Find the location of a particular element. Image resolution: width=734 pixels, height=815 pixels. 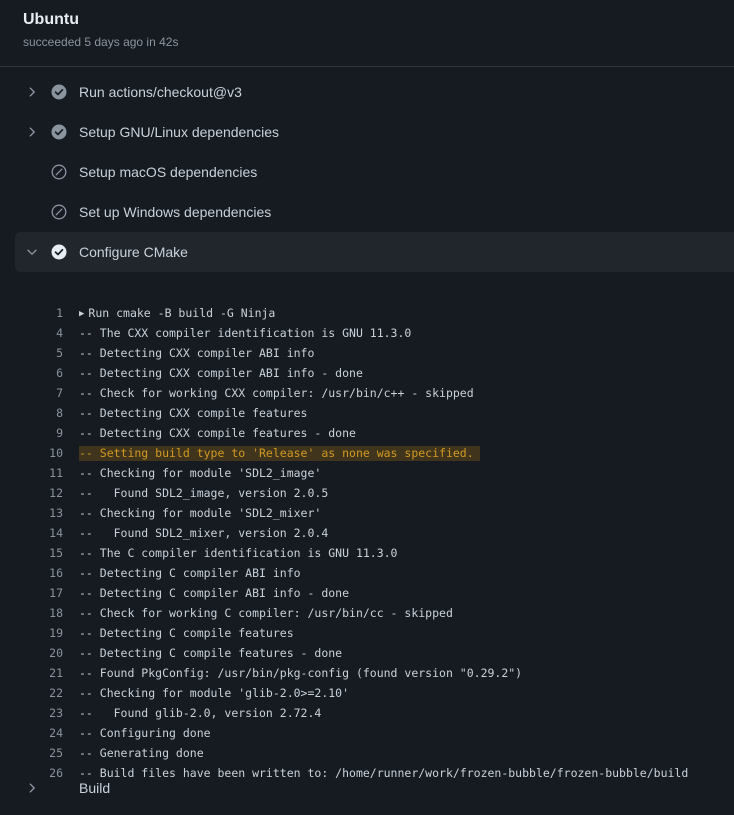

log-line: 23 -- Found glib-2.0, version 2.72.4 is located at coordinates (367, 713).